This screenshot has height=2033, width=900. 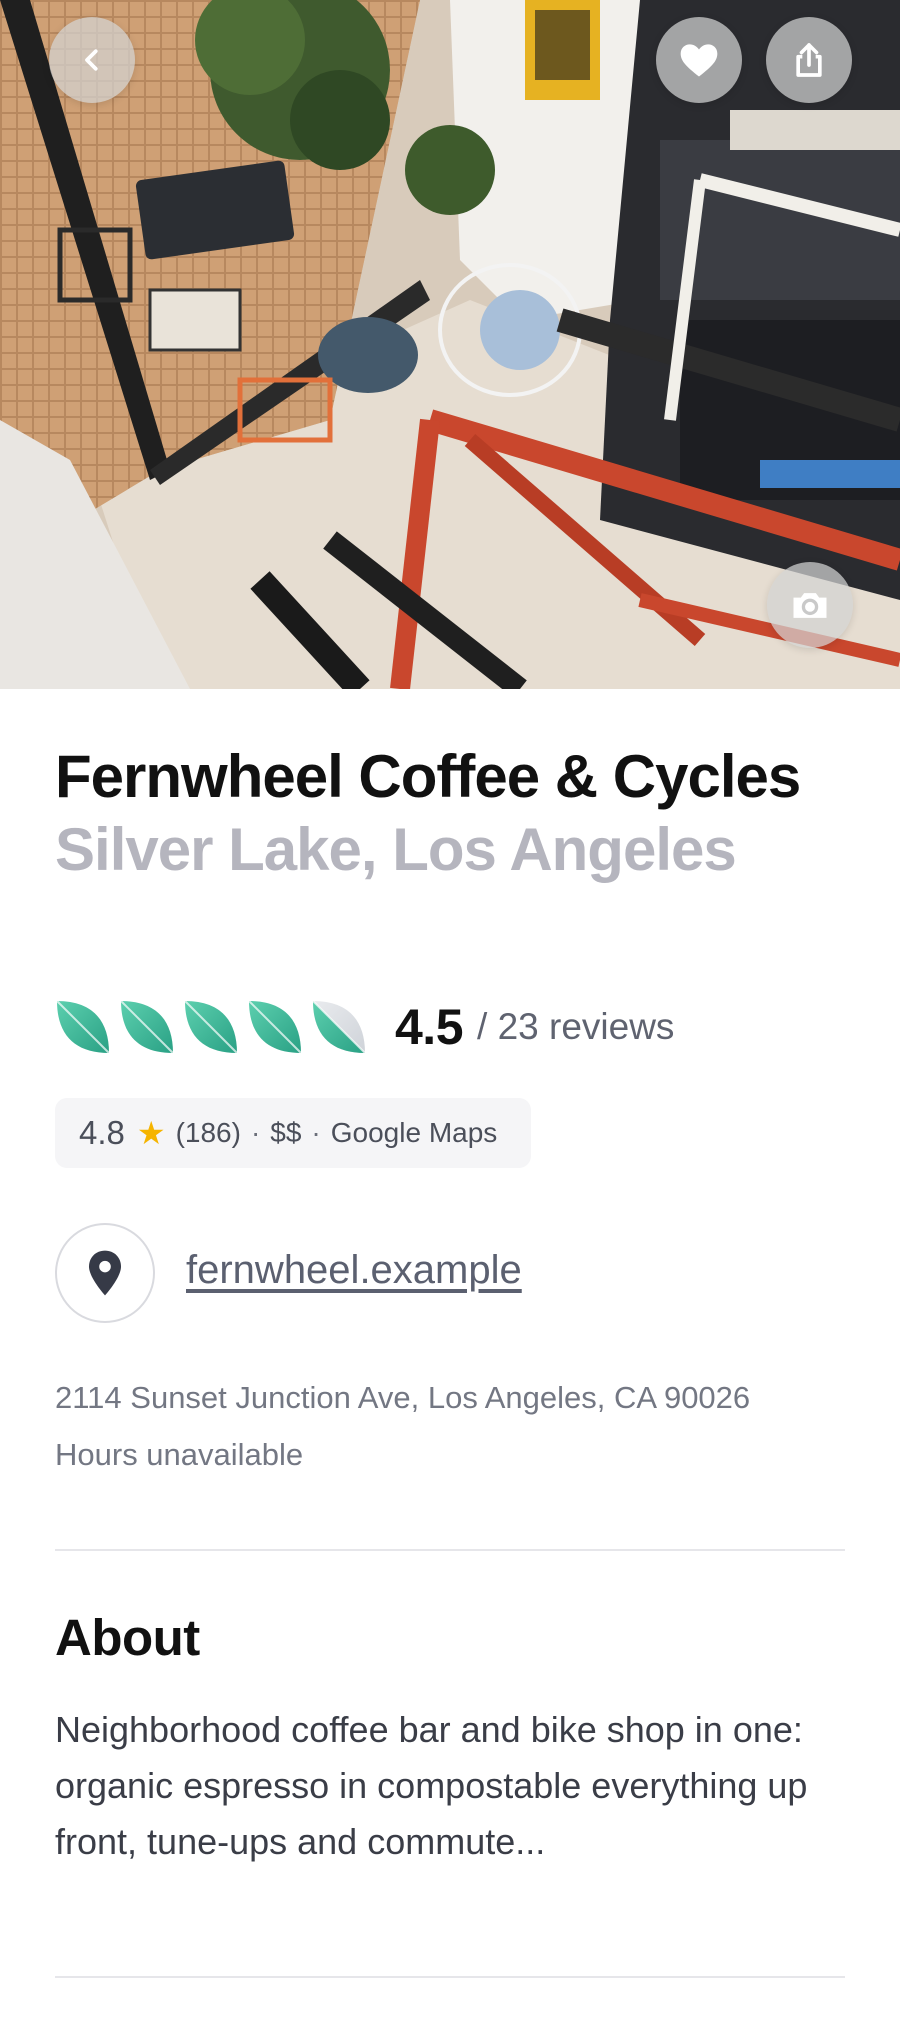 What do you see at coordinates (429, 1027) in the screenshot?
I see `rating-score: 4.5` at bounding box center [429, 1027].